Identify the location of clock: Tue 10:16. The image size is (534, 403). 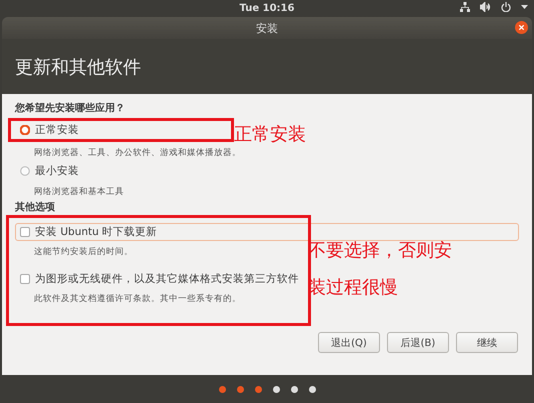
(267, 8).